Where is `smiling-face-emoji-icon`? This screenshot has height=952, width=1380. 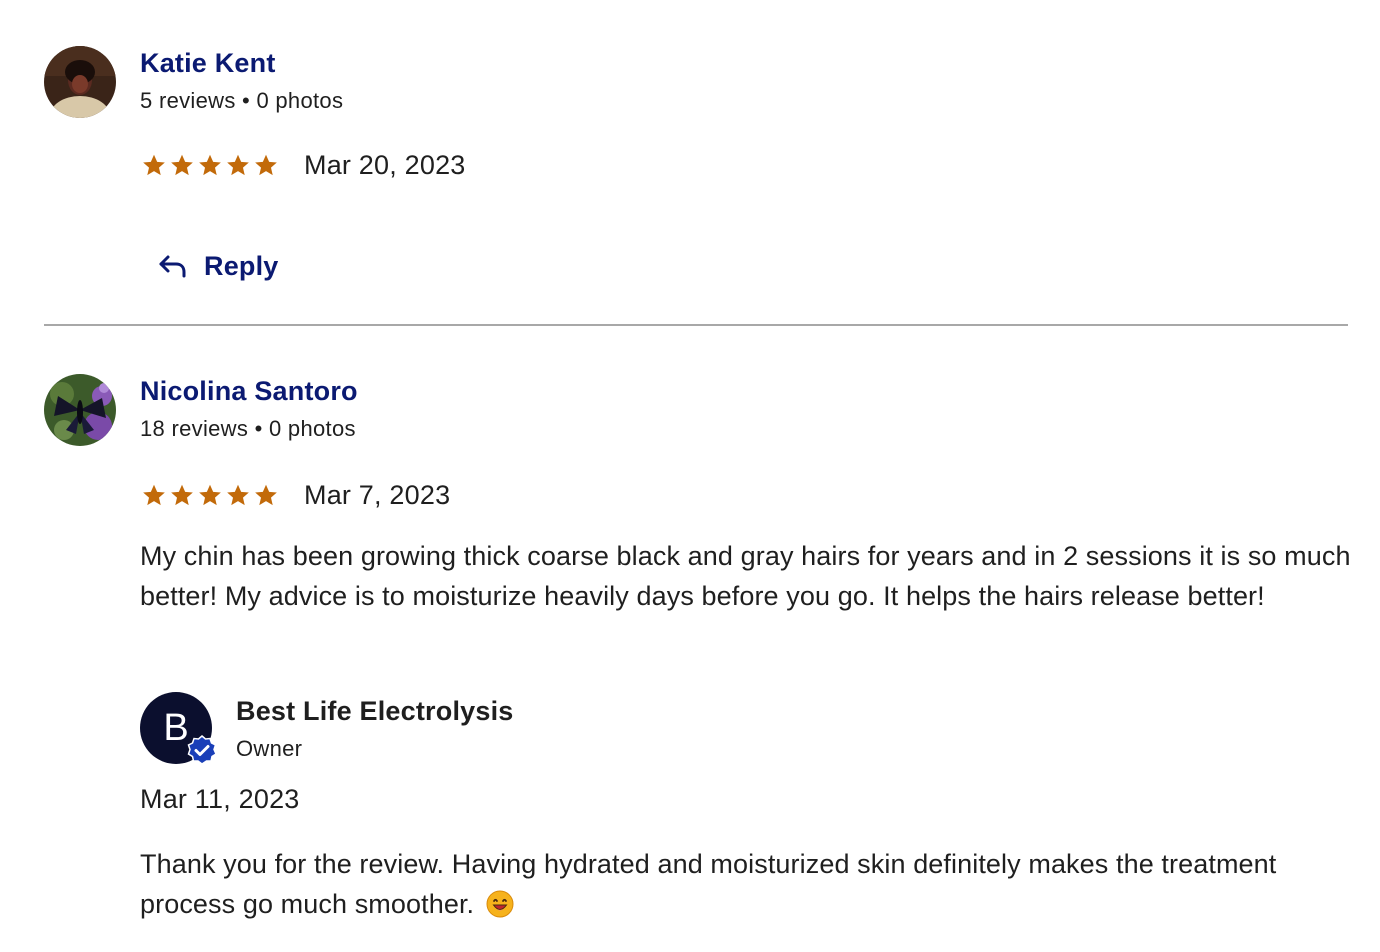 smiling-face-emoji-icon is located at coordinates (500, 904).